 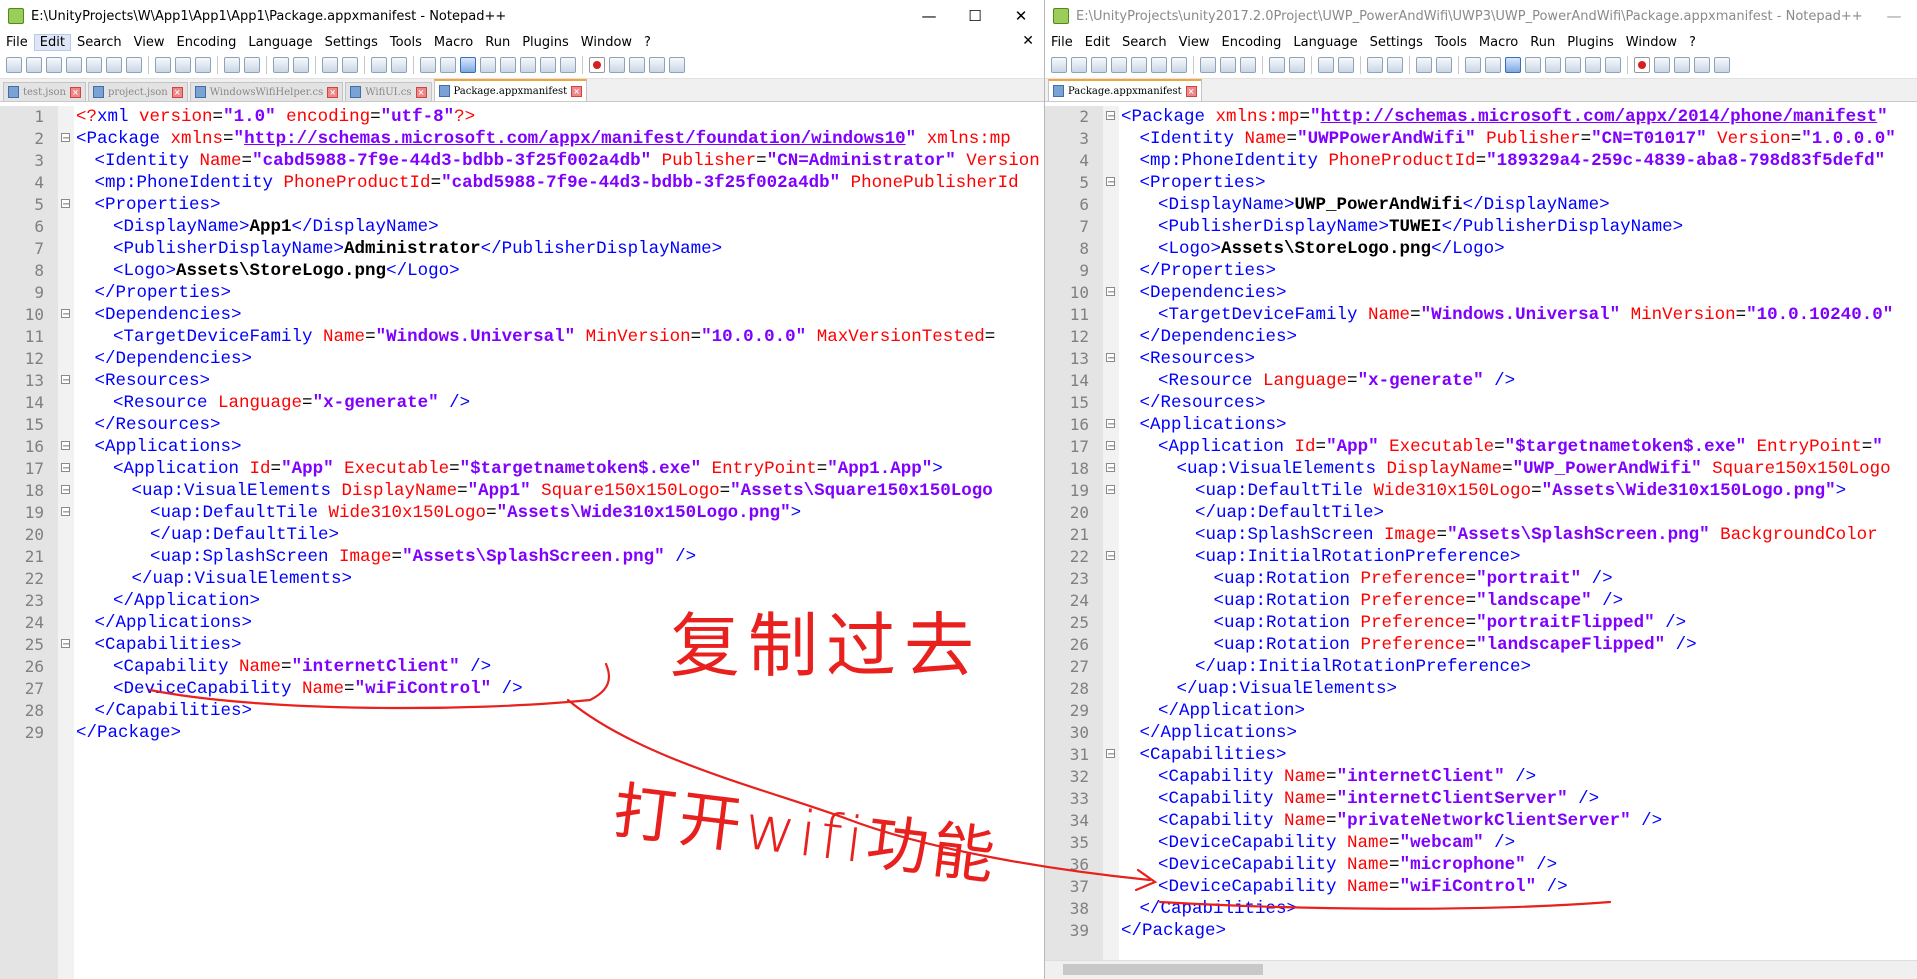 I want to click on menu-language: Language, so click(x=1325, y=42).